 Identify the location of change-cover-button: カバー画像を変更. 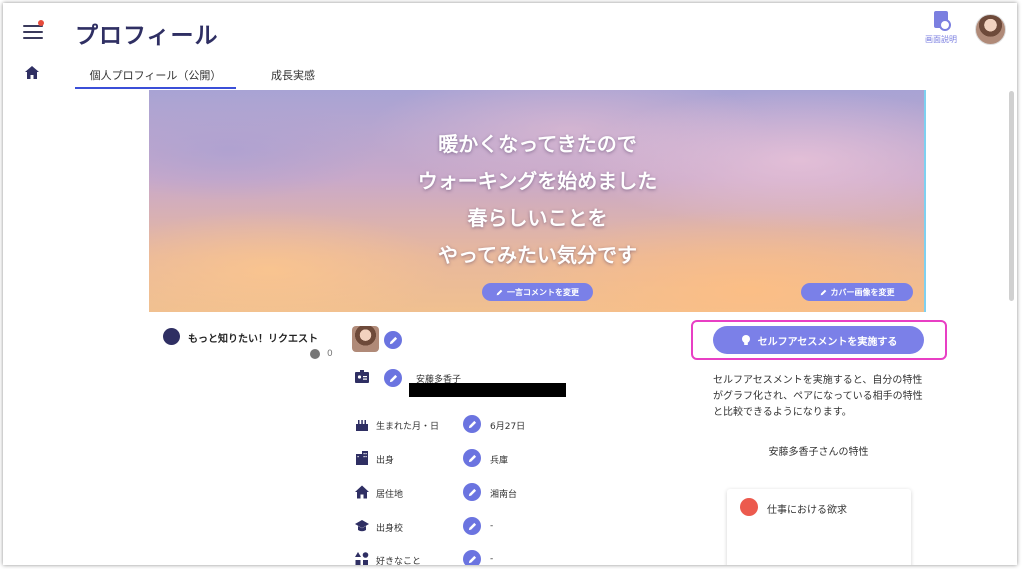
(857, 292).